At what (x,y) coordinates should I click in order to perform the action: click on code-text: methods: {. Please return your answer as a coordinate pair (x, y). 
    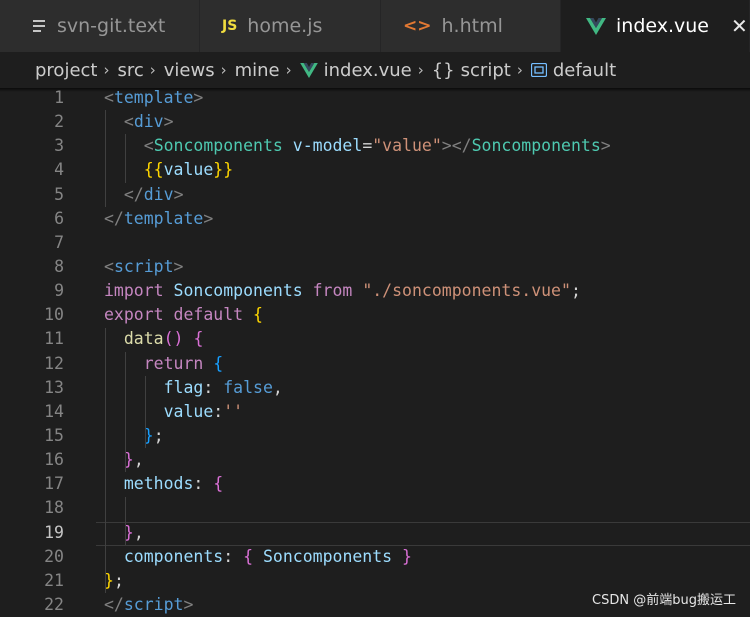
    Looking at the image, I should click on (163, 484).